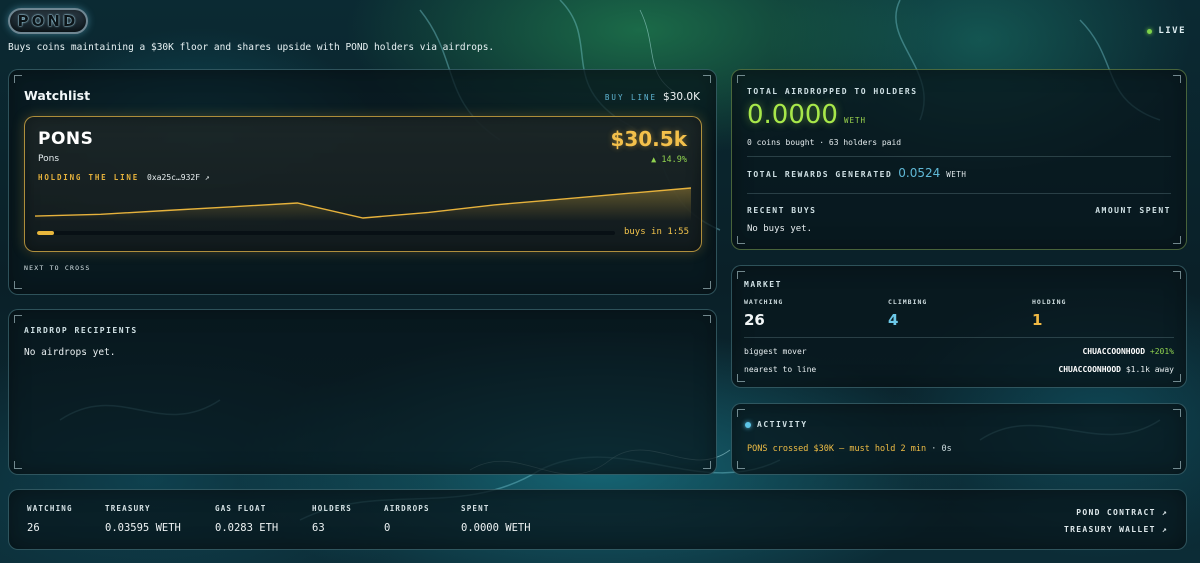  What do you see at coordinates (832, 91) in the screenshot?
I see `total-airdropped-label: TOTAL AIRDROPPED TO HOLDERS` at bounding box center [832, 91].